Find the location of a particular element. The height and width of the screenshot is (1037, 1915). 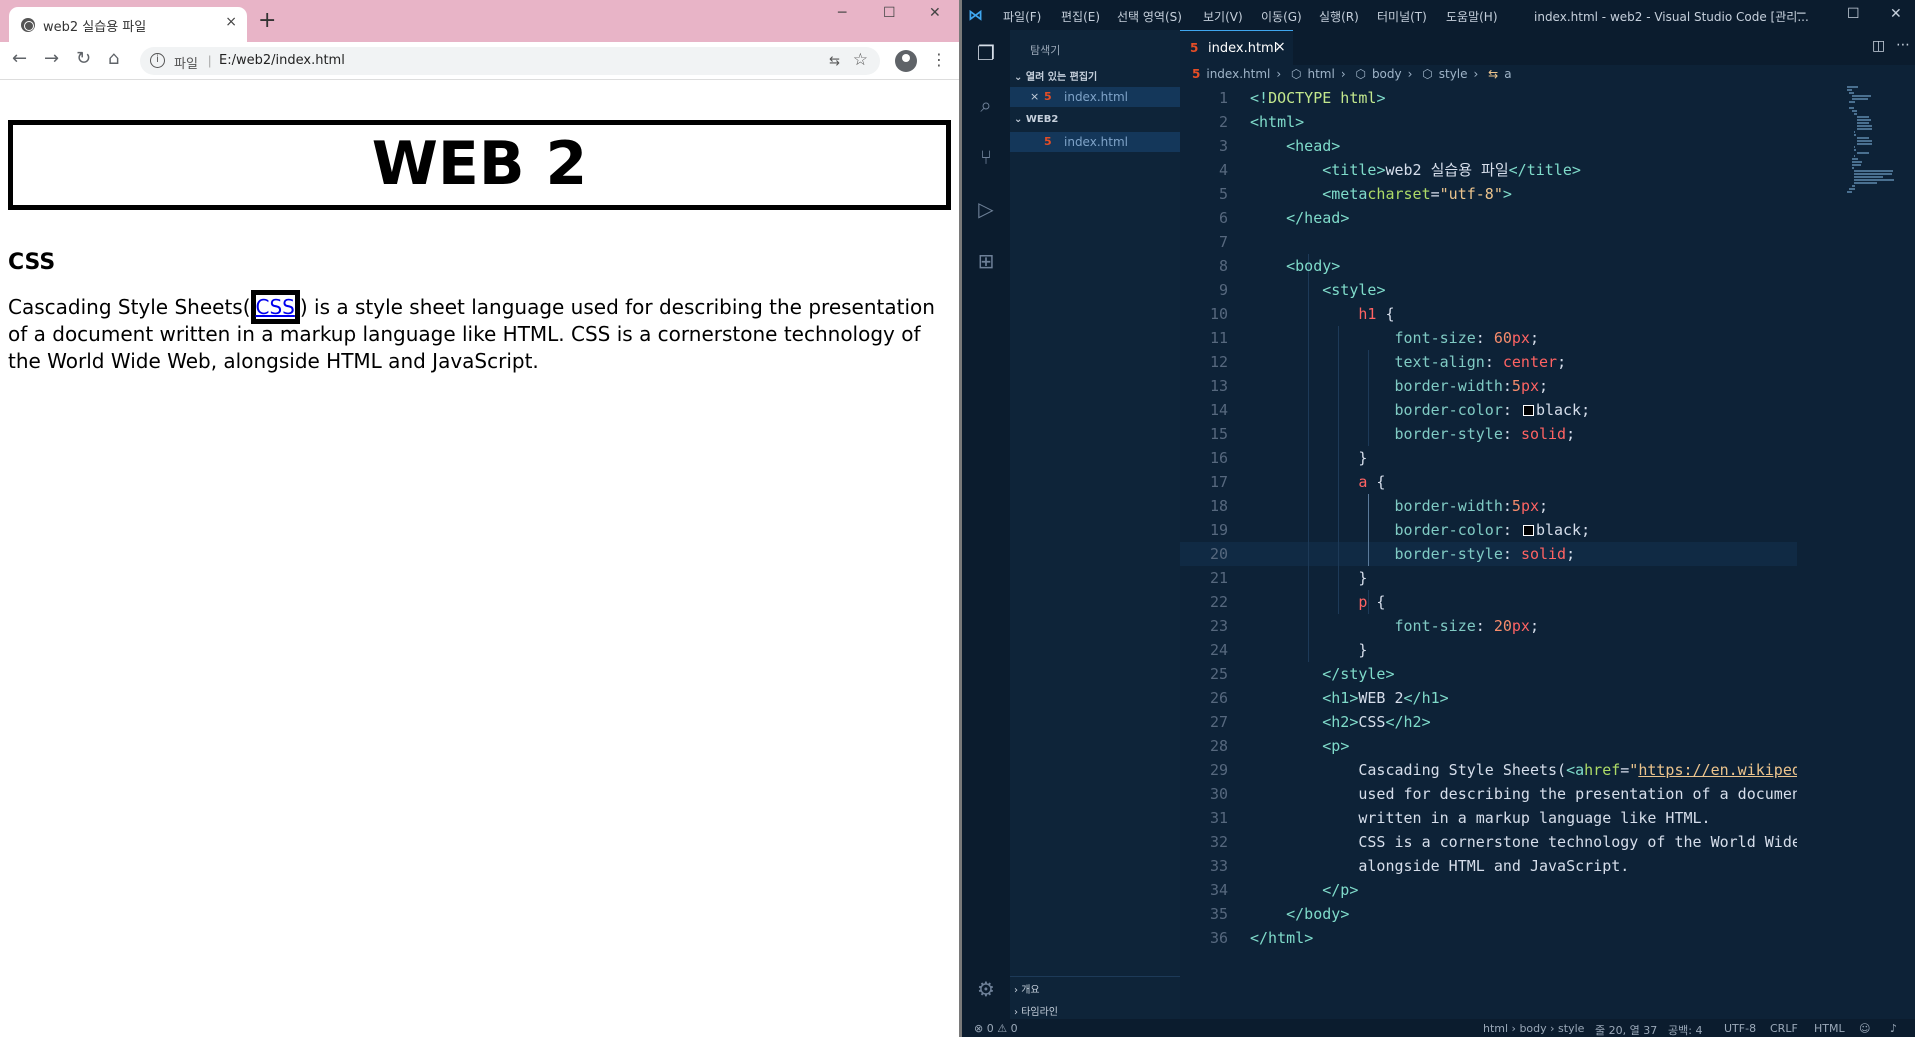

code-line: <p> is located at coordinates (1336, 746).